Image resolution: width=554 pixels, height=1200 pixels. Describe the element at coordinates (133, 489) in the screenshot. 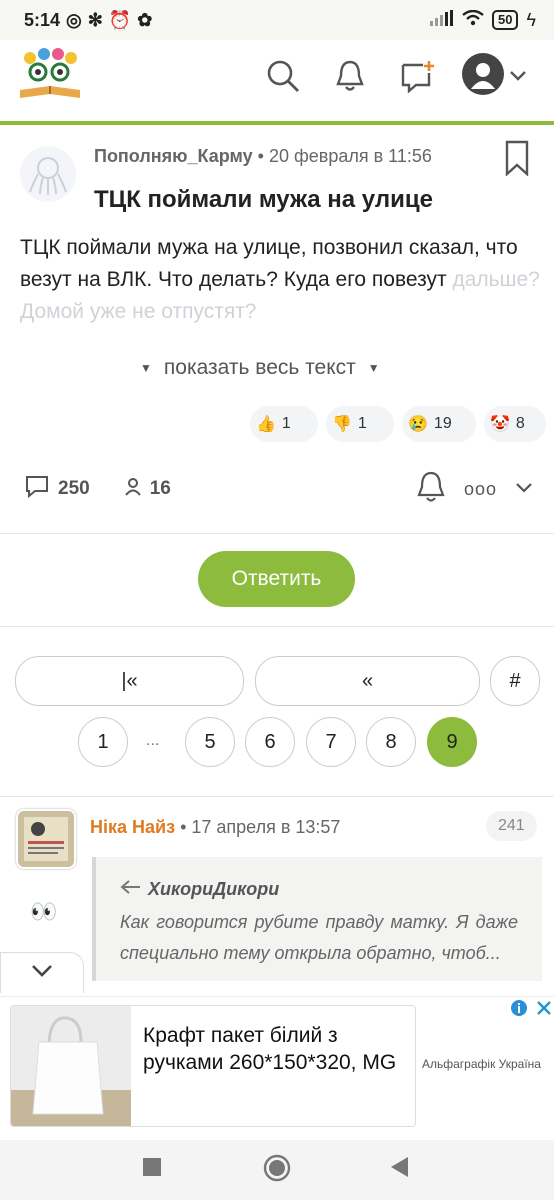

I see `participants-icon` at that location.